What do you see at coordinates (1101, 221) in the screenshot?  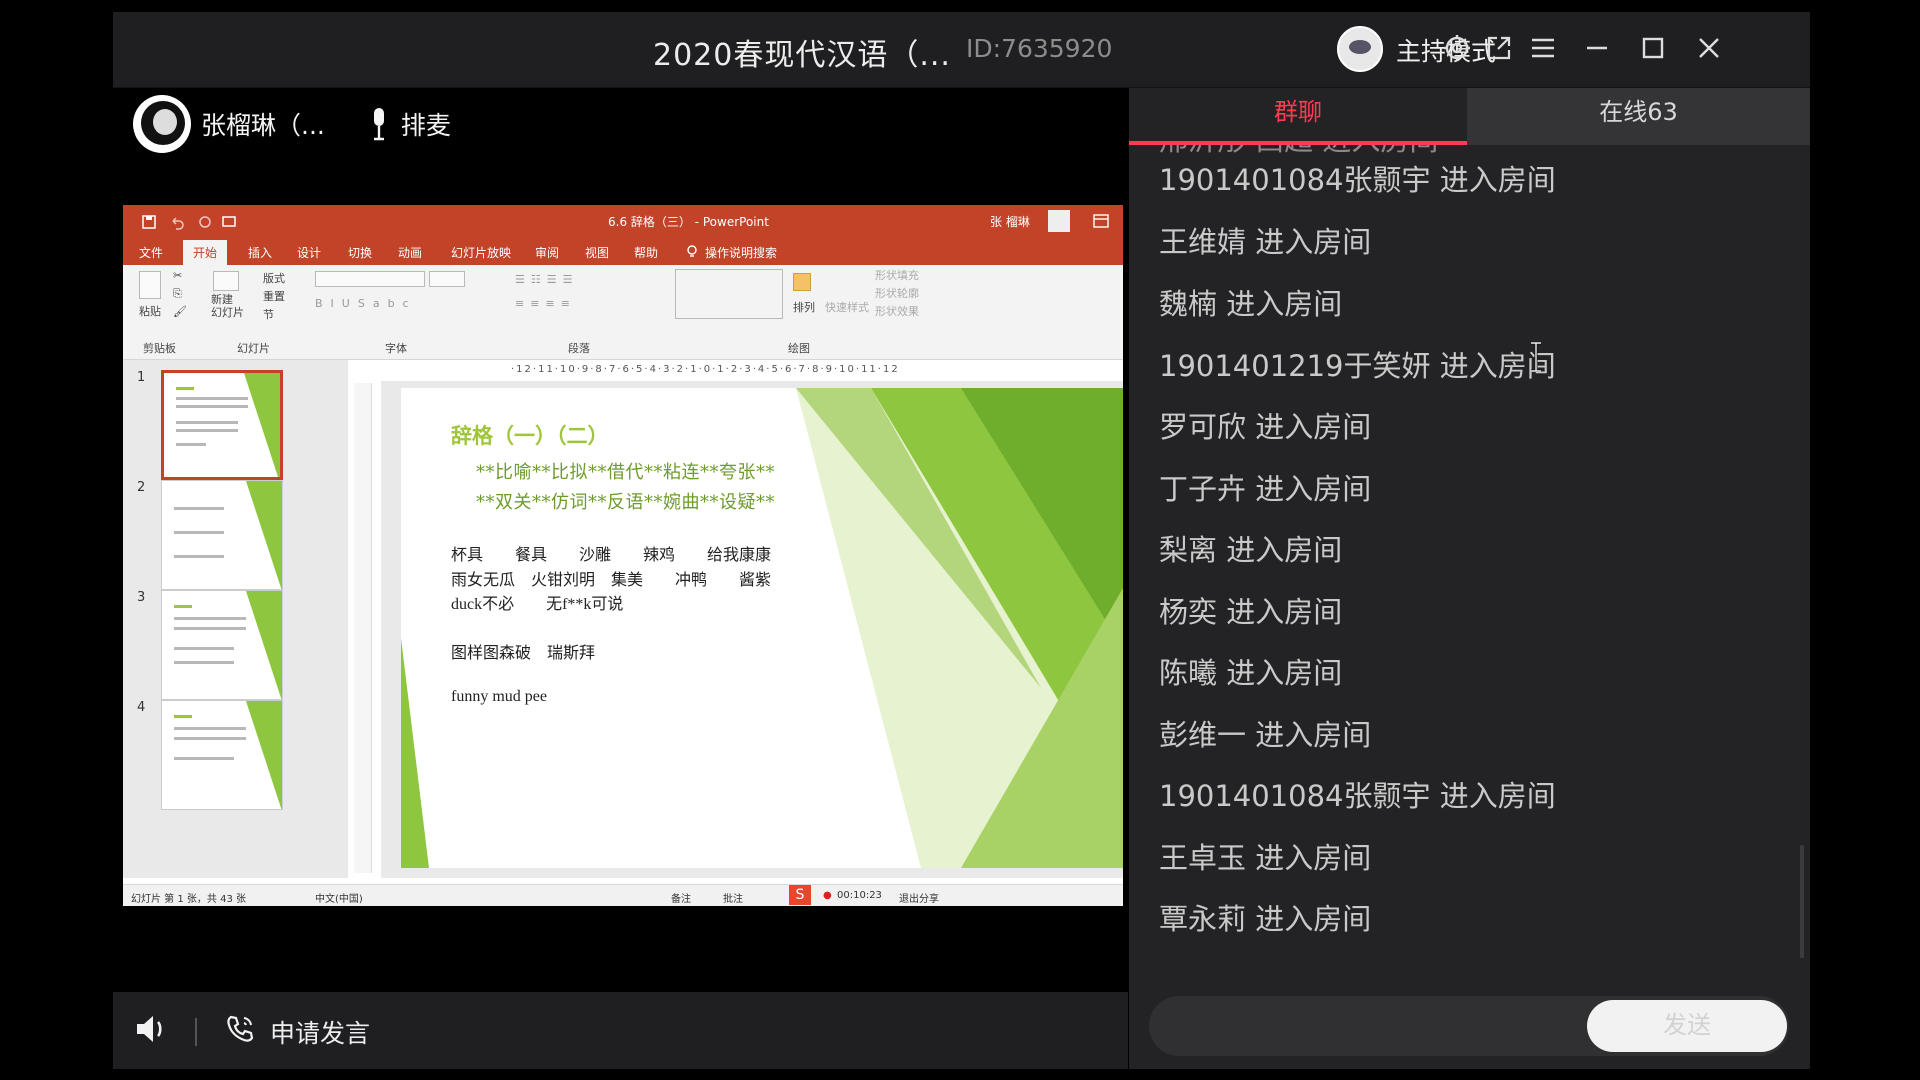 I see `ribbon-display-icon` at bounding box center [1101, 221].